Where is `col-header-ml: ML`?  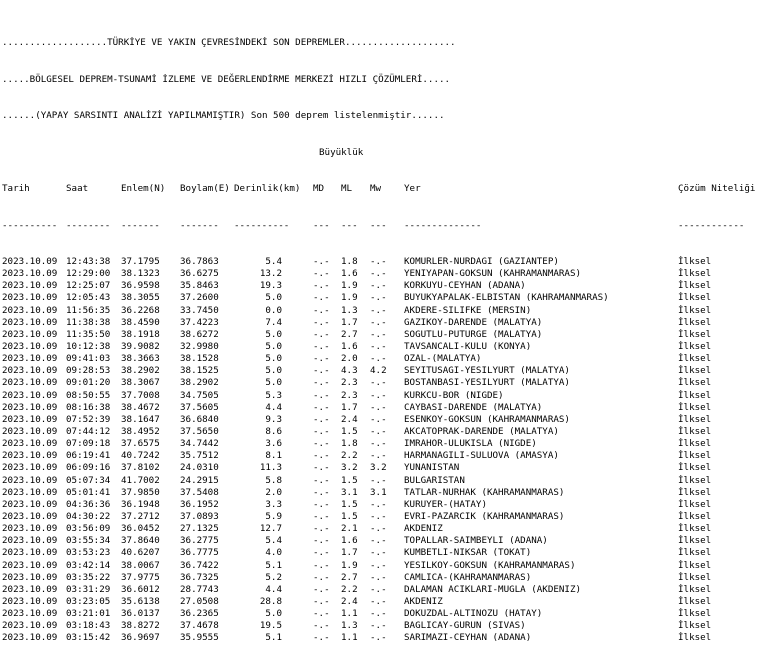 col-header-ml: ML is located at coordinates (347, 189).